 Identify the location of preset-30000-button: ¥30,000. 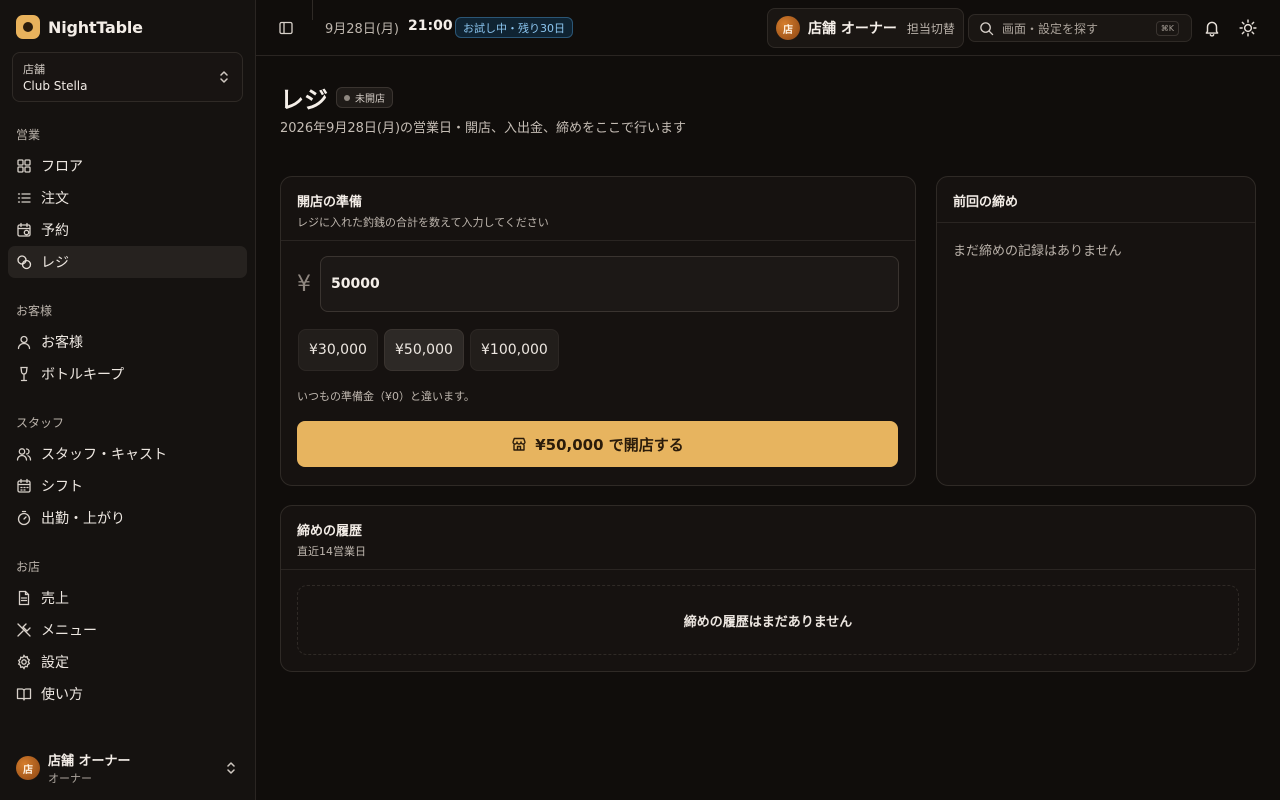
(338, 350).